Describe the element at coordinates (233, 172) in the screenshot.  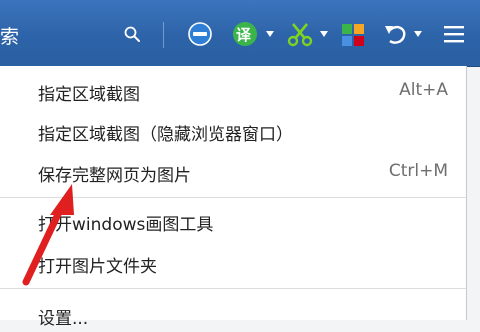
I see `menu-item-save-page-as-image: 保存完整网页为图片 Ctrl+M` at that location.